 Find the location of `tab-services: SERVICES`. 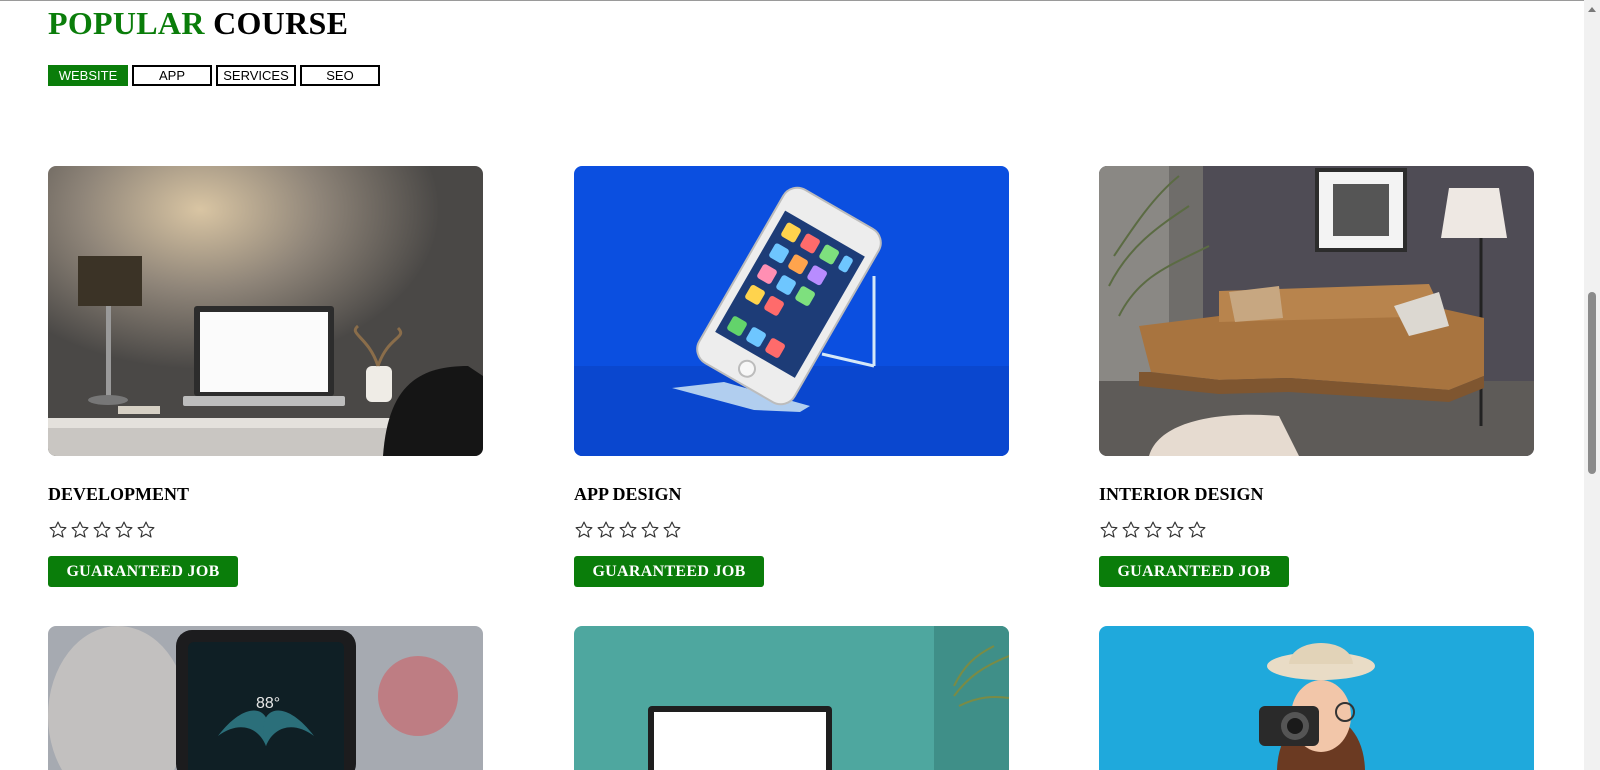

tab-services: SERVICES is located at coordinates (256, 75).